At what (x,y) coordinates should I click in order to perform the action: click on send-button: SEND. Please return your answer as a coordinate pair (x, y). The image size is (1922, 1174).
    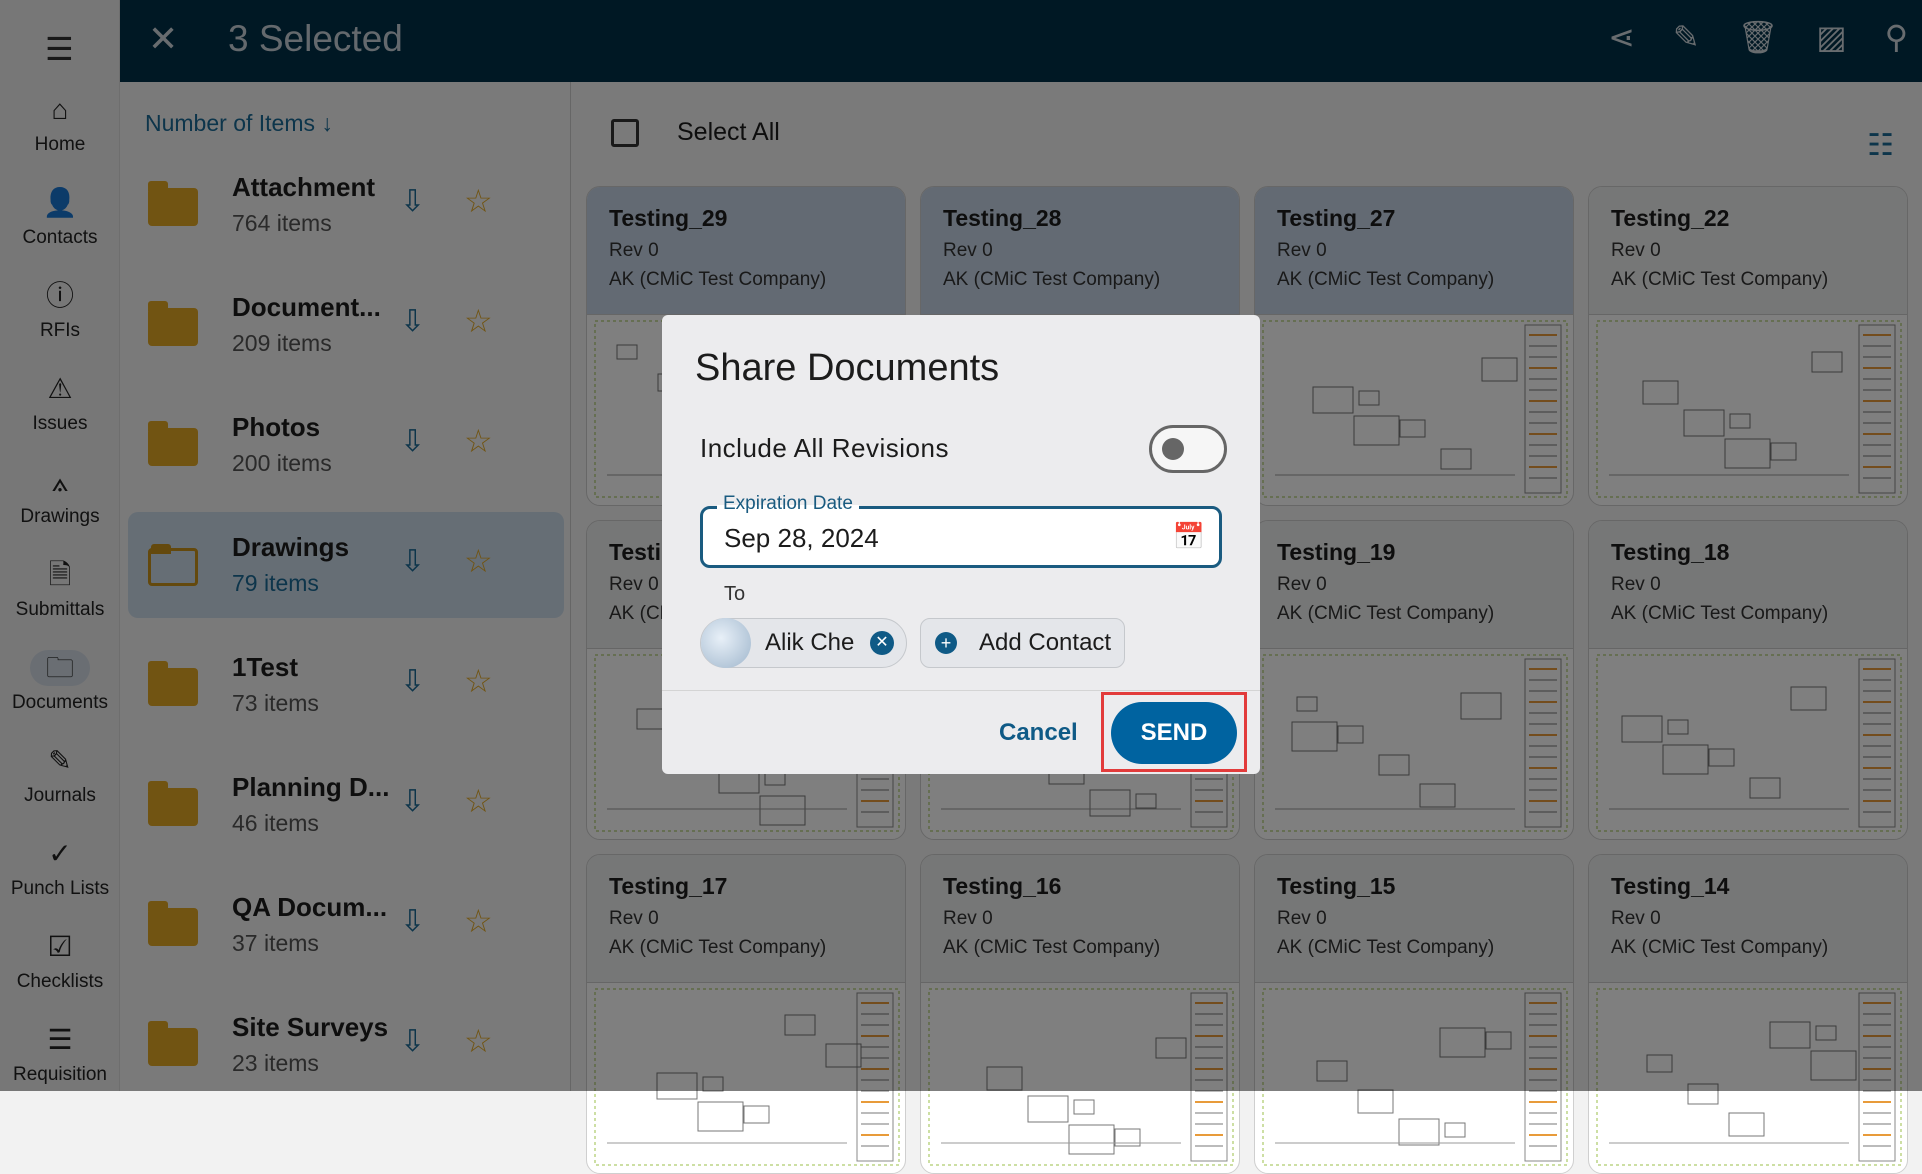
    Looking at the image, I should click on (1174, 733).